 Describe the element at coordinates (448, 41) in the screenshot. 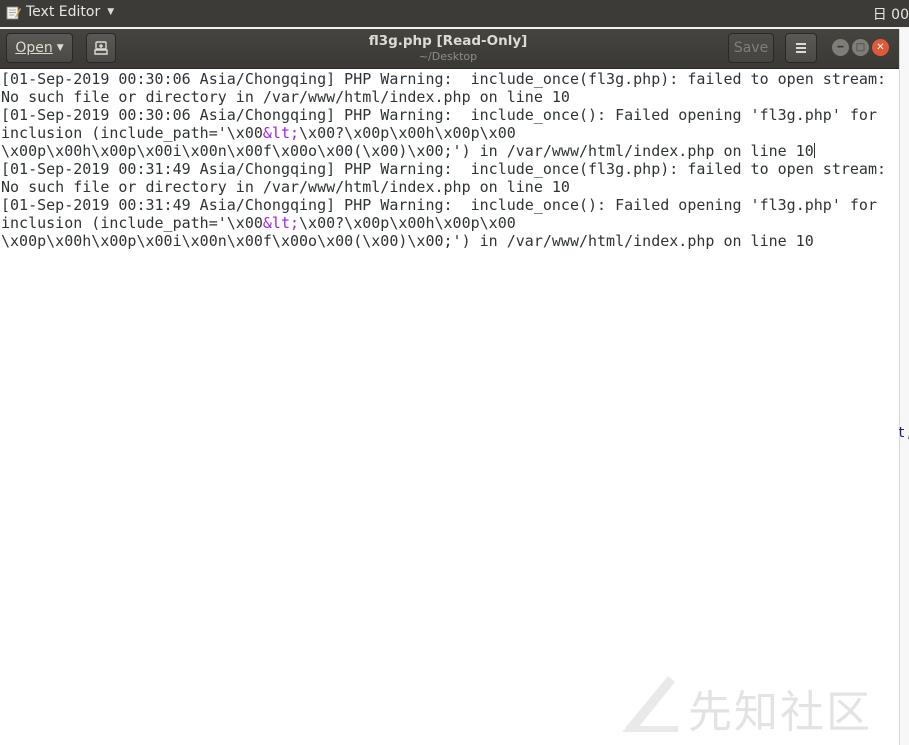

I see `window-title: fl3g.php [Read-Only]` at that location.